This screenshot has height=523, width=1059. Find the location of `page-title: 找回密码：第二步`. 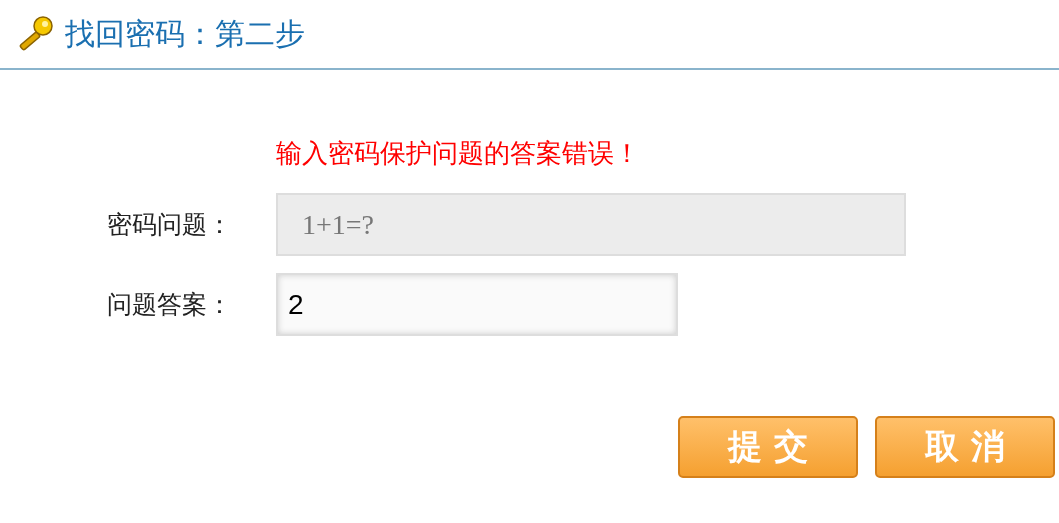

page-title: 找回密码：第二步 is located at coordinates (185, 33).